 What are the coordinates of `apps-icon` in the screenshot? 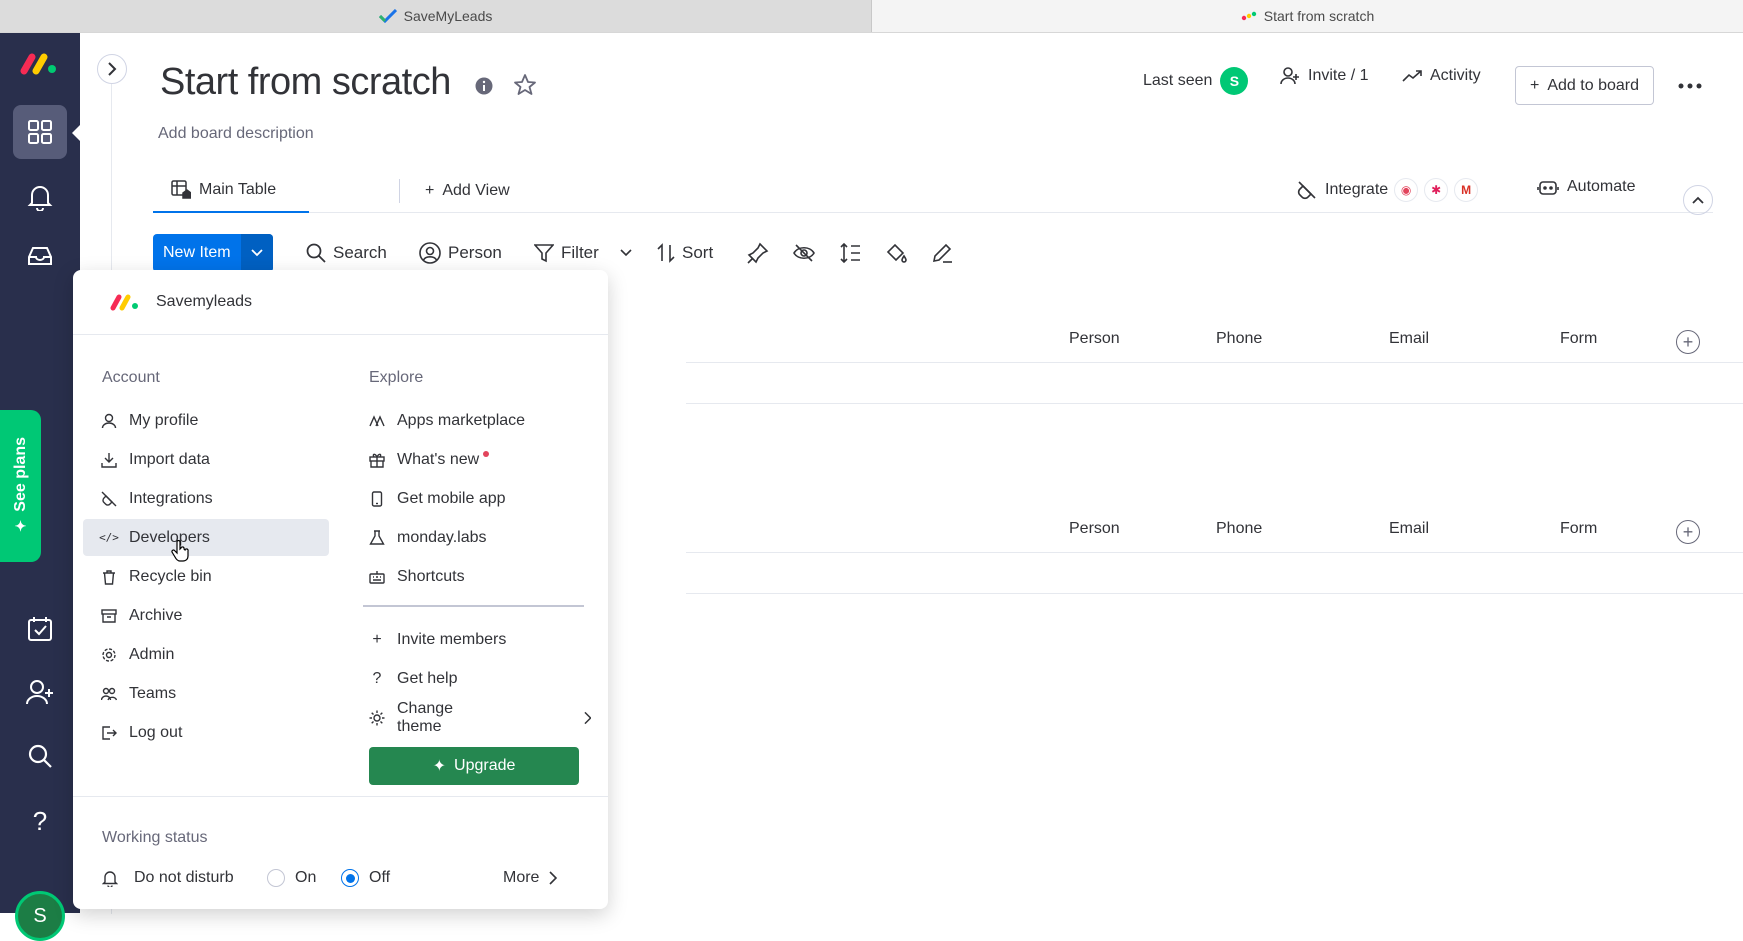 It's located at (377, 421).